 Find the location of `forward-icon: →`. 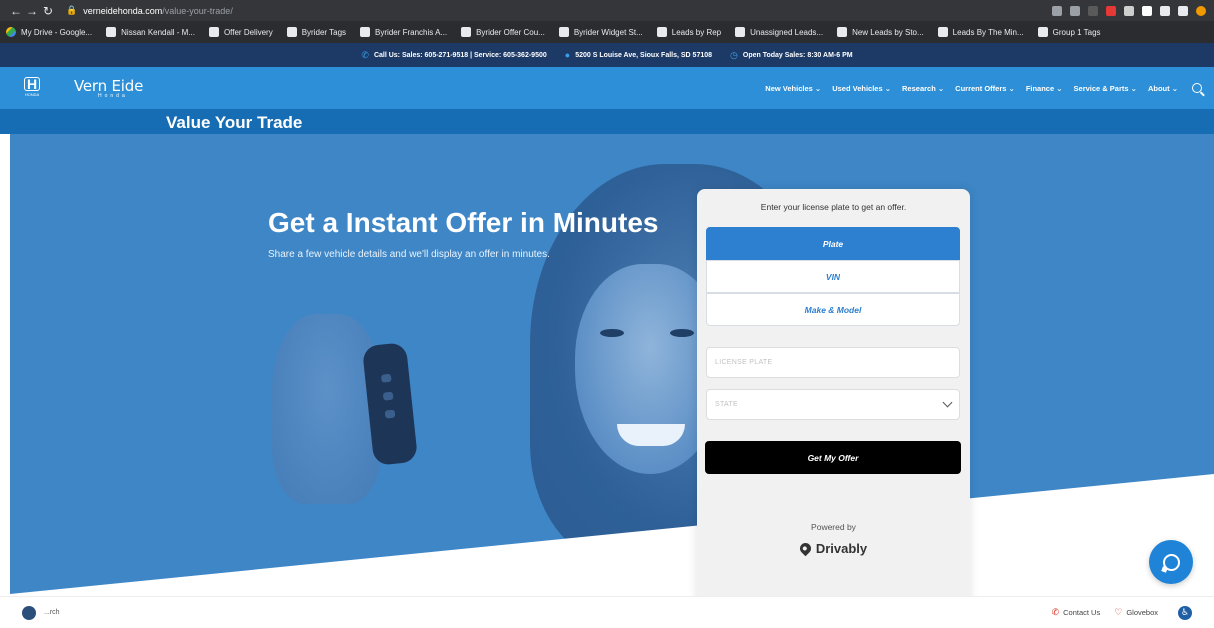

forward-icon: → is located at coordinates (32, 11).